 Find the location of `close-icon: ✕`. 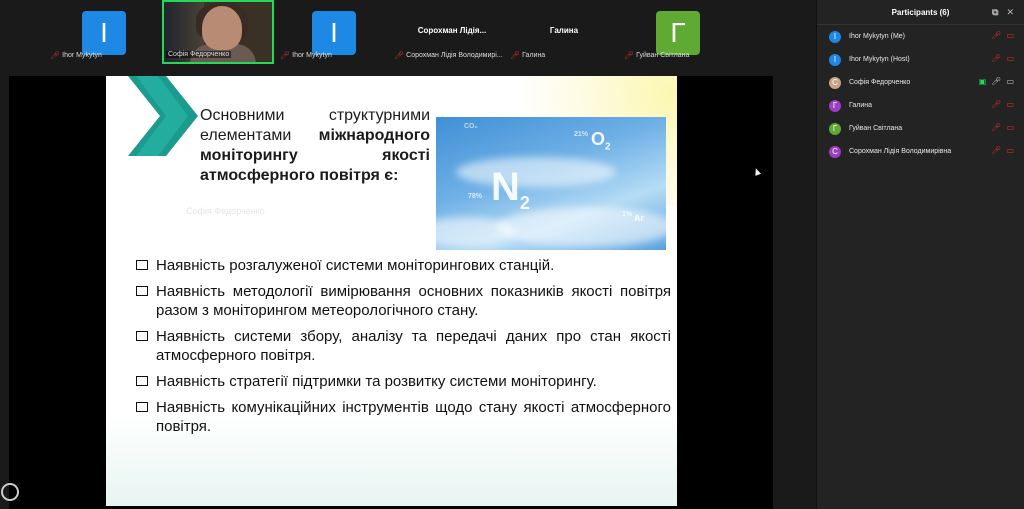

close-icon: ✕ is located at coordinates (1010, 12).